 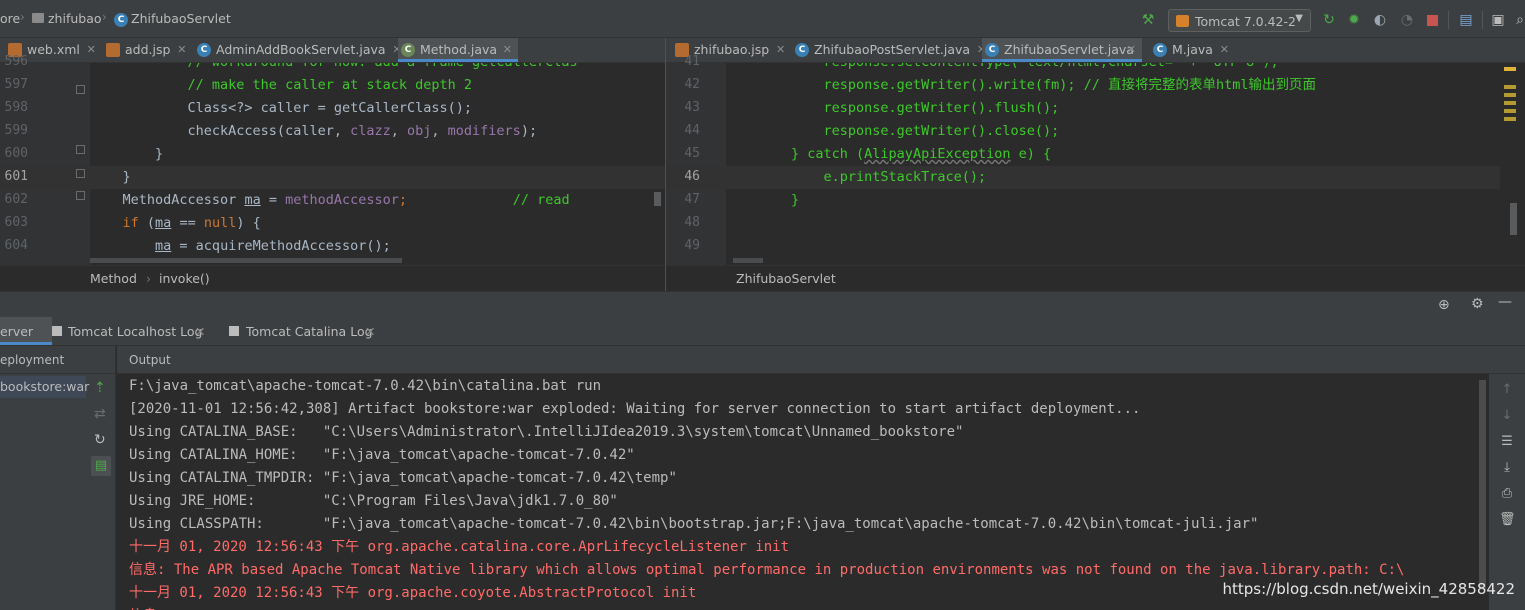 What do you see at coordinates (281, 108) in the screenshot?
I see `code-line: Class<?> caller = getCallerClass();` at bounding box center [281, 108].